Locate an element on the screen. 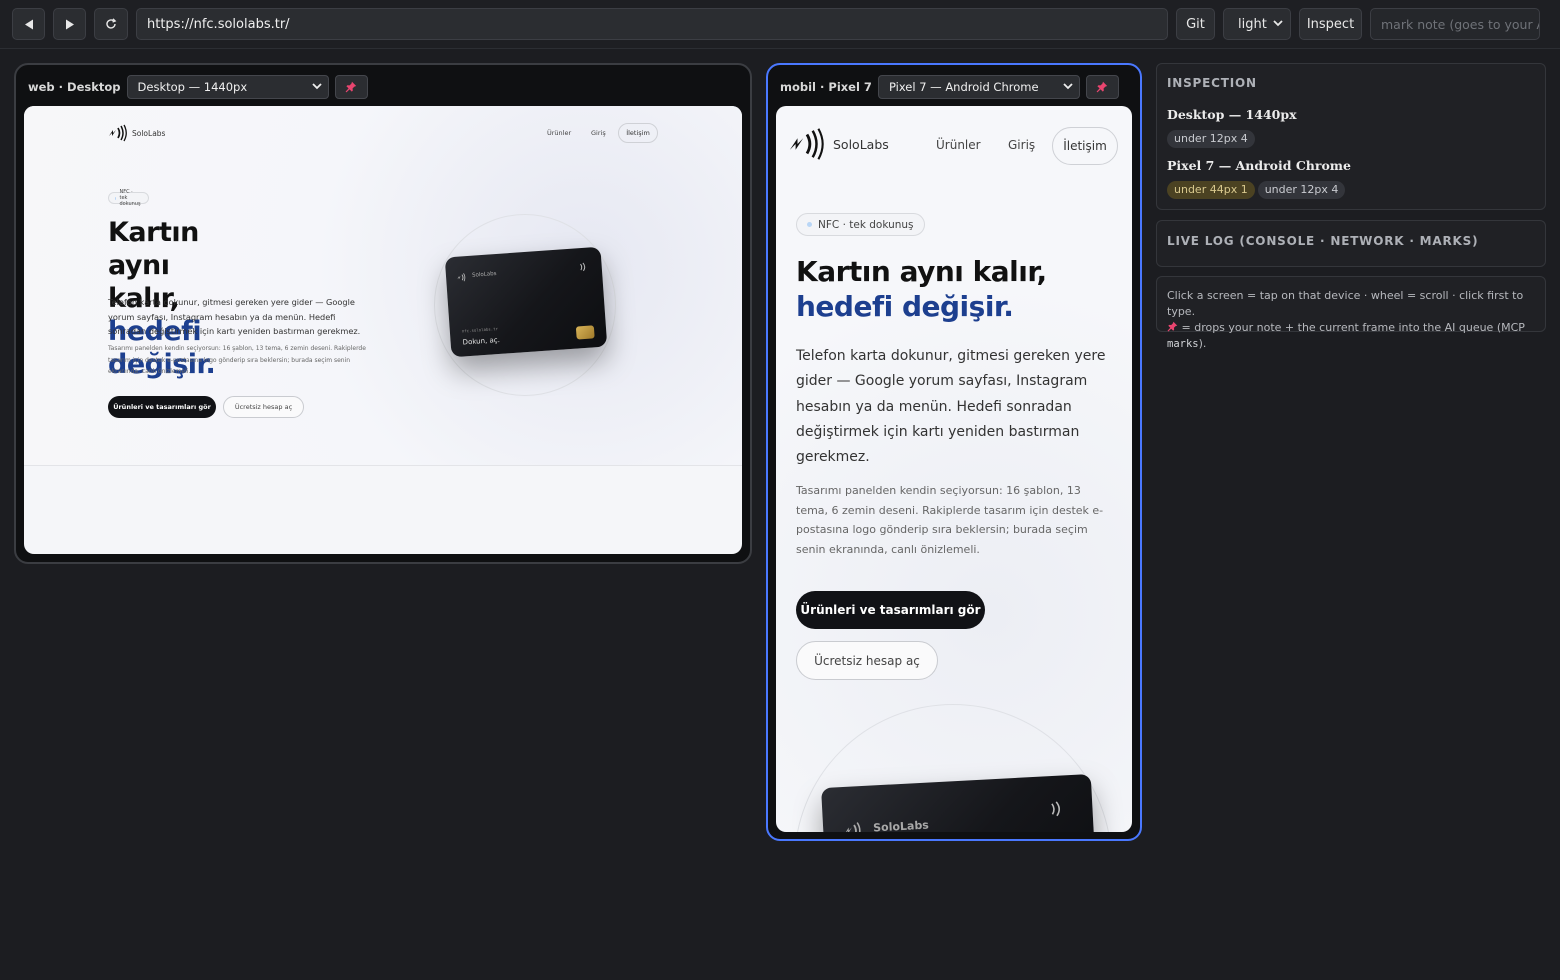 This screenshot has width=1560, height=980. device-select-value: Pixel 7 — Android Chrome is located at coordinates (963, 87).